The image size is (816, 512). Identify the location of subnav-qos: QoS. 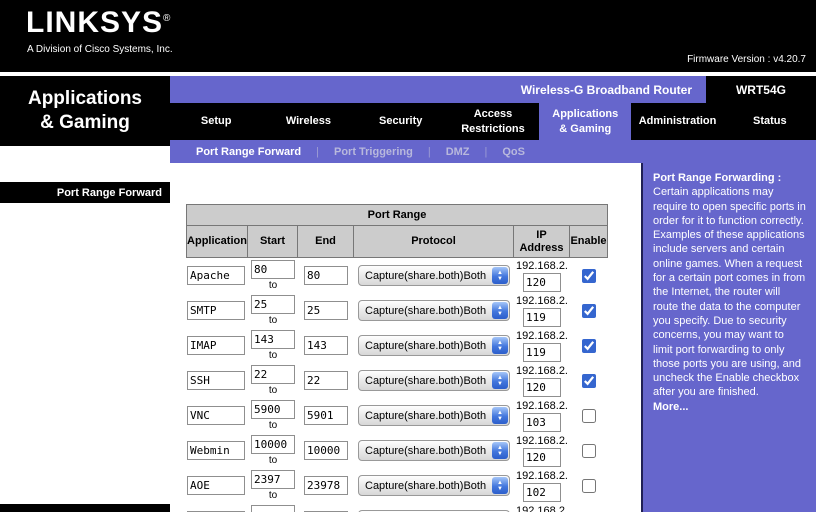
(513, 152).